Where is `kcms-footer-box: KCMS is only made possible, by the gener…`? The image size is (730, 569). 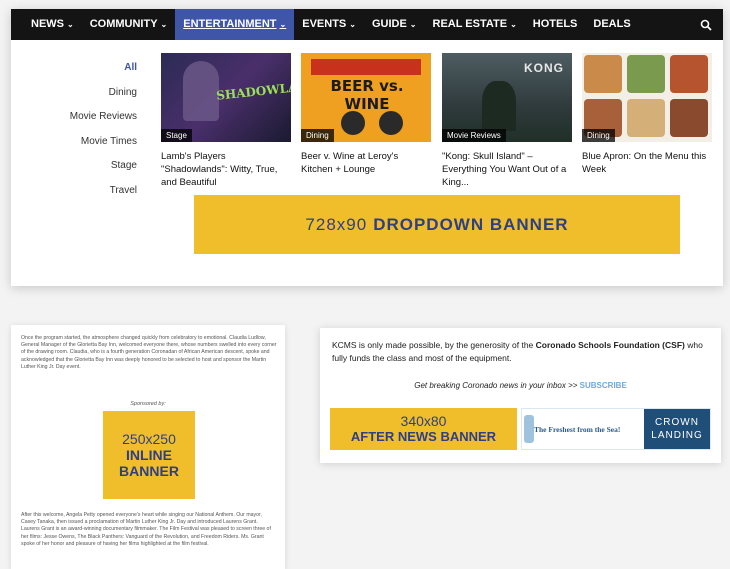
kcms-footer-box: KCMS is only made possible, by the gener… is located at coordinates (520, 395).